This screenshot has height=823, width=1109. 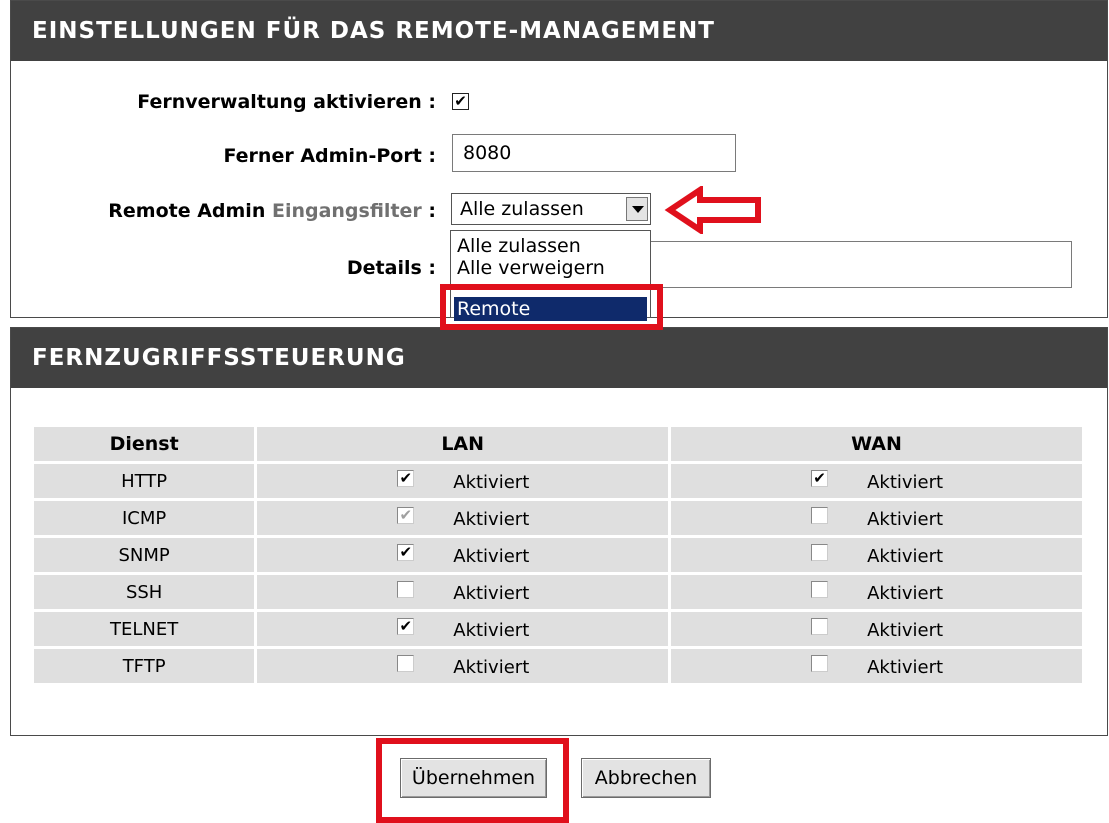 What do you see at coordinates (559, 358) in the screenshot?
I see `access-control-header: FERNZUGRIFFSSTEUERUNG` at bounding box center [559, 358].